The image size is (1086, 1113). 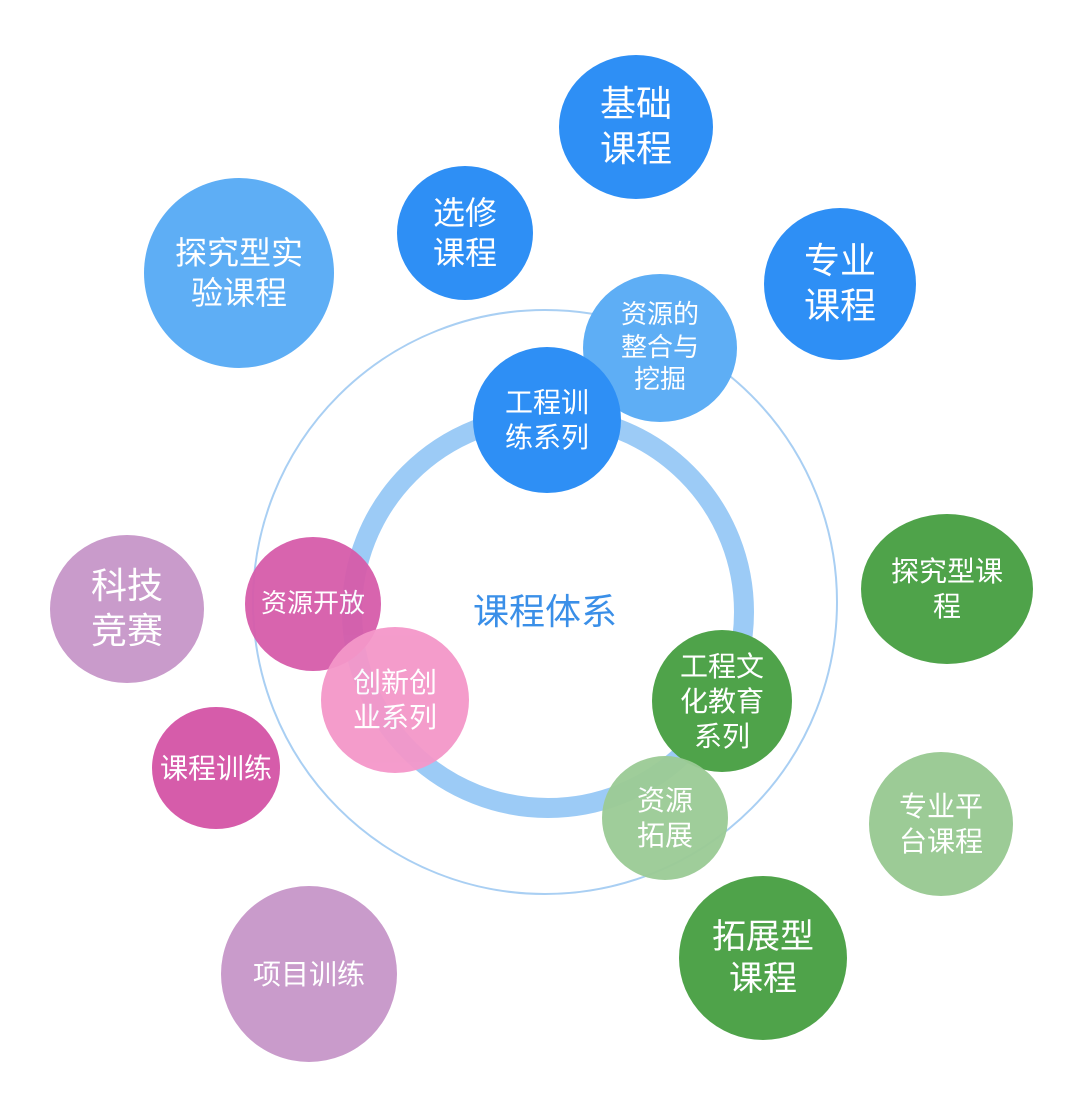 I want to click on basic-course-bubble: 基础 课程, so click(x=636, y=127).